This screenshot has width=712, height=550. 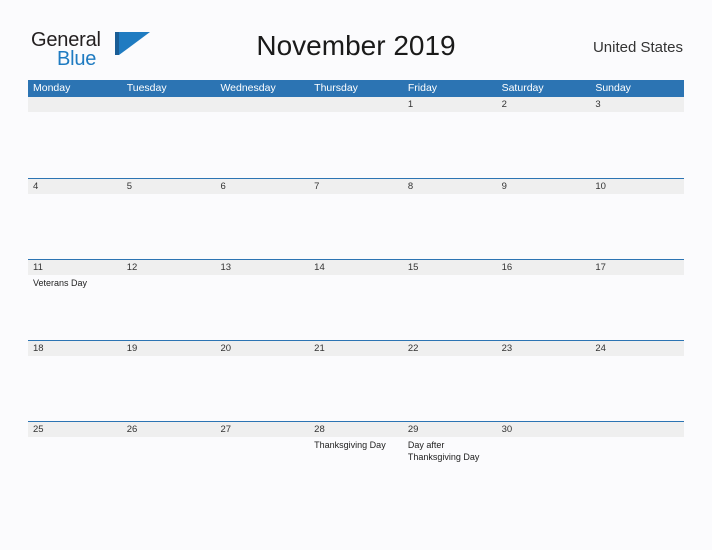 I want to click on holiday-label: Thanksgiving Day, so click(x=350, y=445).